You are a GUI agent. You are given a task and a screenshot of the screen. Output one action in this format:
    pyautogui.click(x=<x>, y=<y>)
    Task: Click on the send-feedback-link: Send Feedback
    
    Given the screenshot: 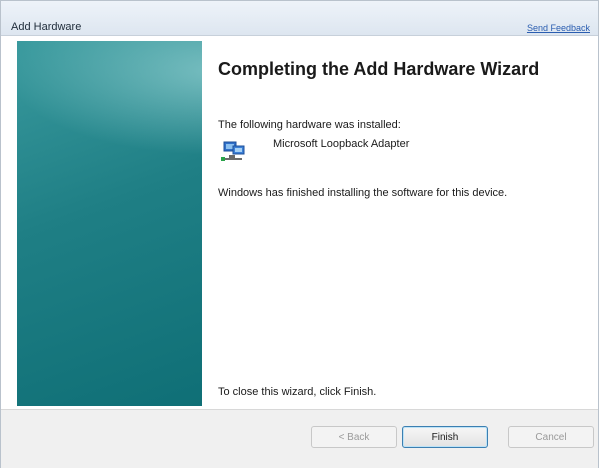 What is the action you would take?
    pyautogui.click(x=558, y=28)
    